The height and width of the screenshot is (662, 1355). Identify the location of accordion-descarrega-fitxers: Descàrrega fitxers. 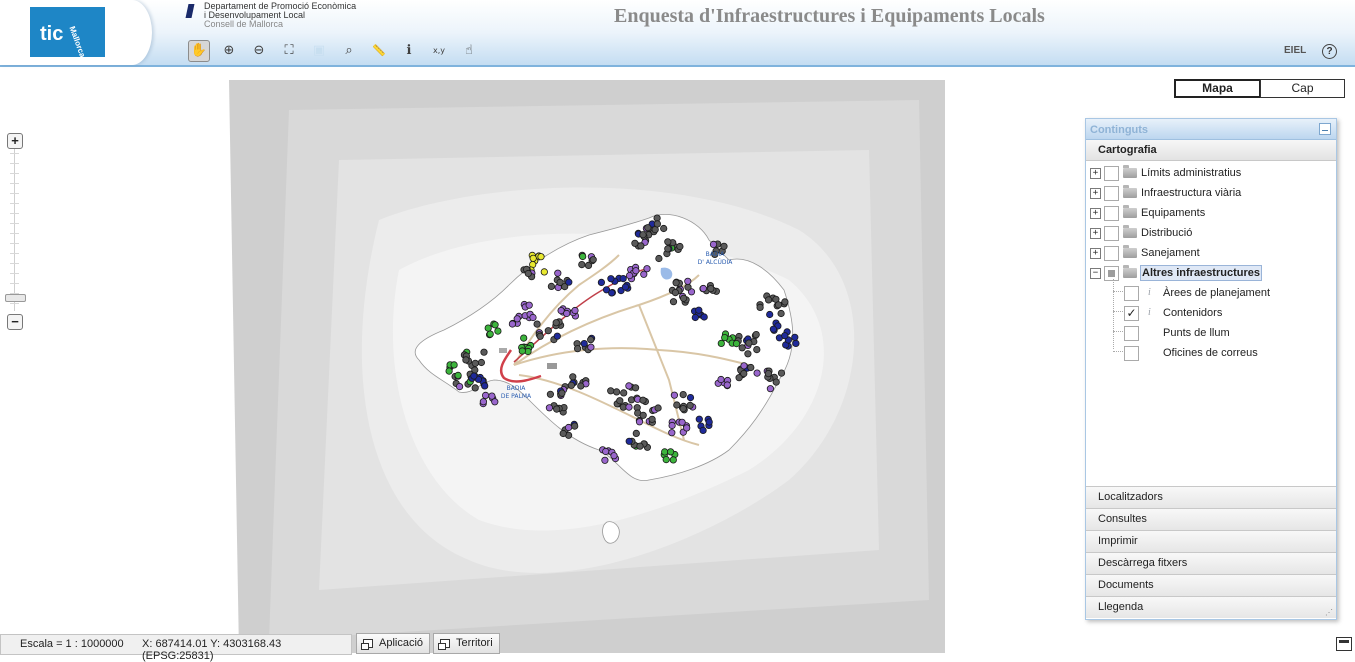
(1211, 563).